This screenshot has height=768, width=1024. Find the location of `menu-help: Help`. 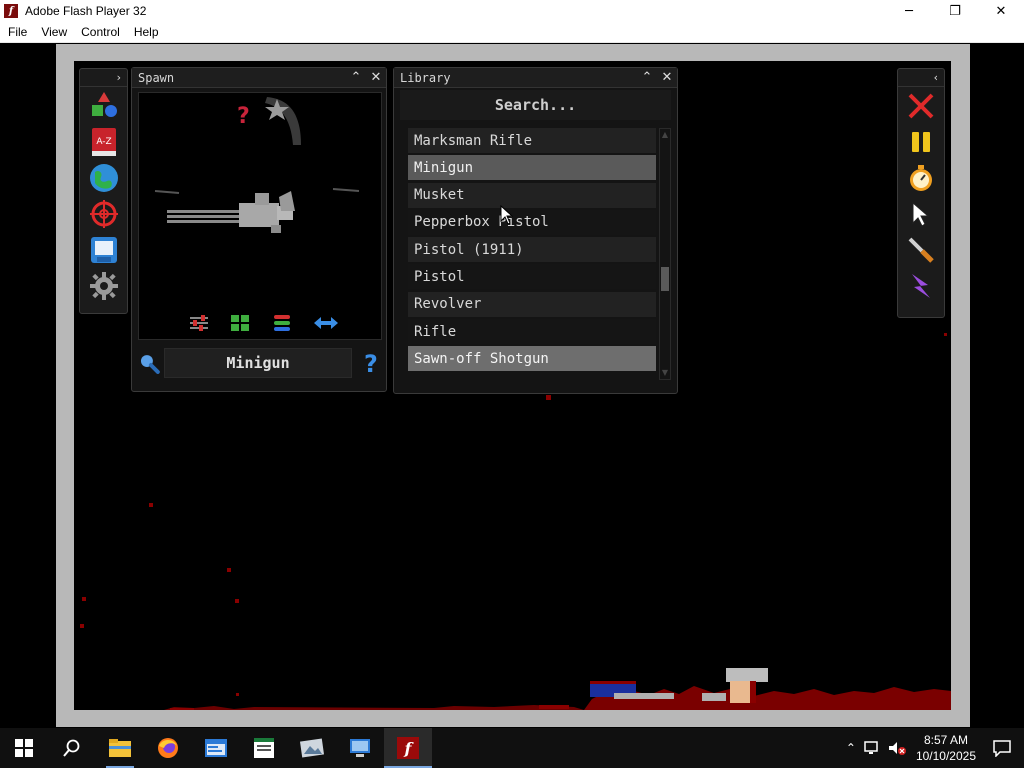

menu-help: Help is located at coordinates (146, 32).